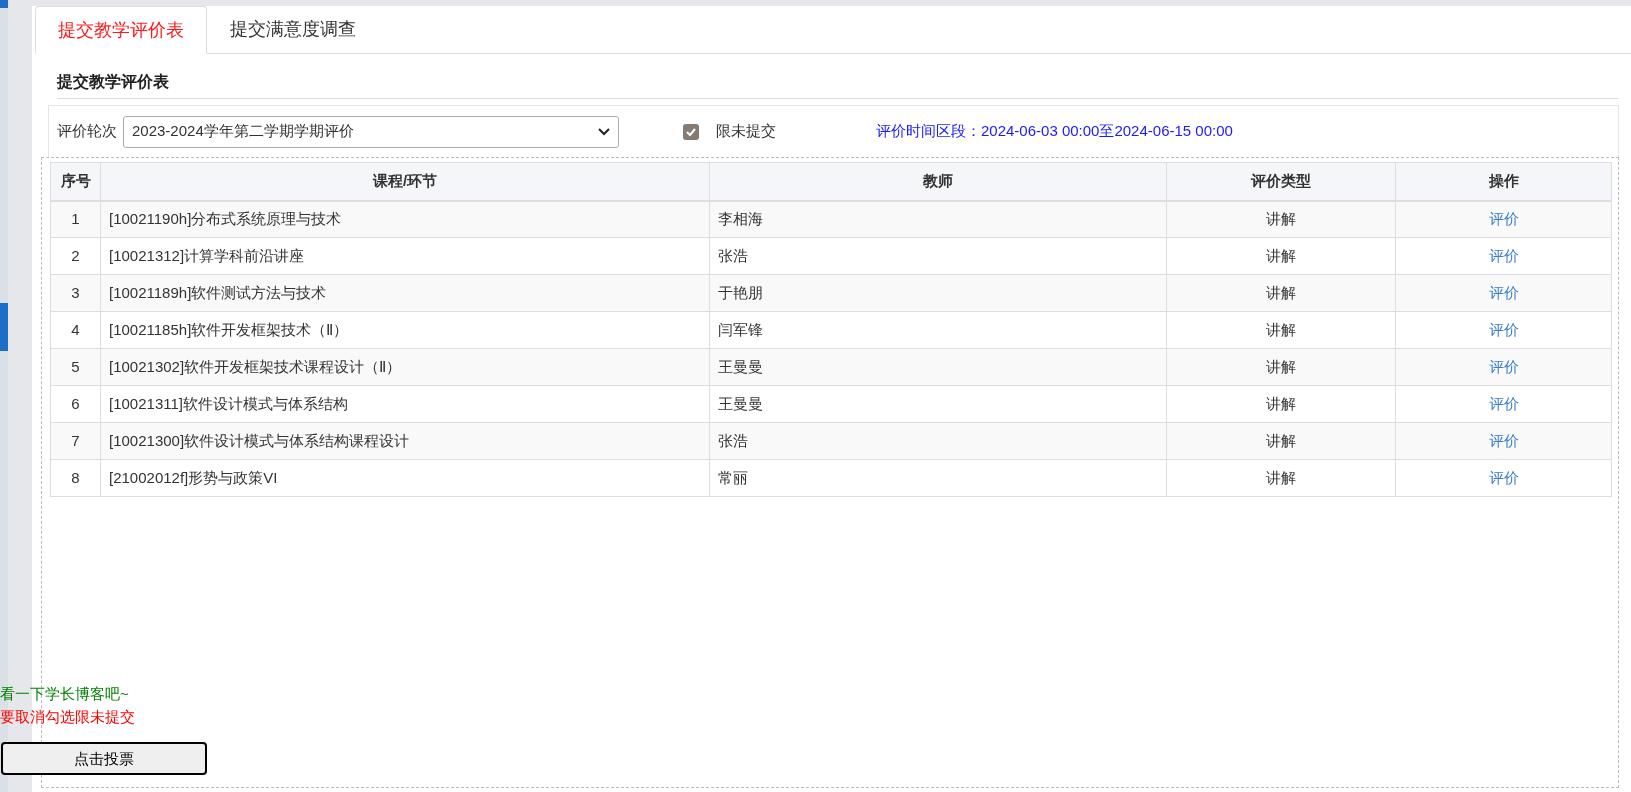 The image size is (1631, 792). Describe the element at coordinates (405, 293) in the screenshot. I see `table-cell: [10021189h]软件测试方法与技术` at that location.